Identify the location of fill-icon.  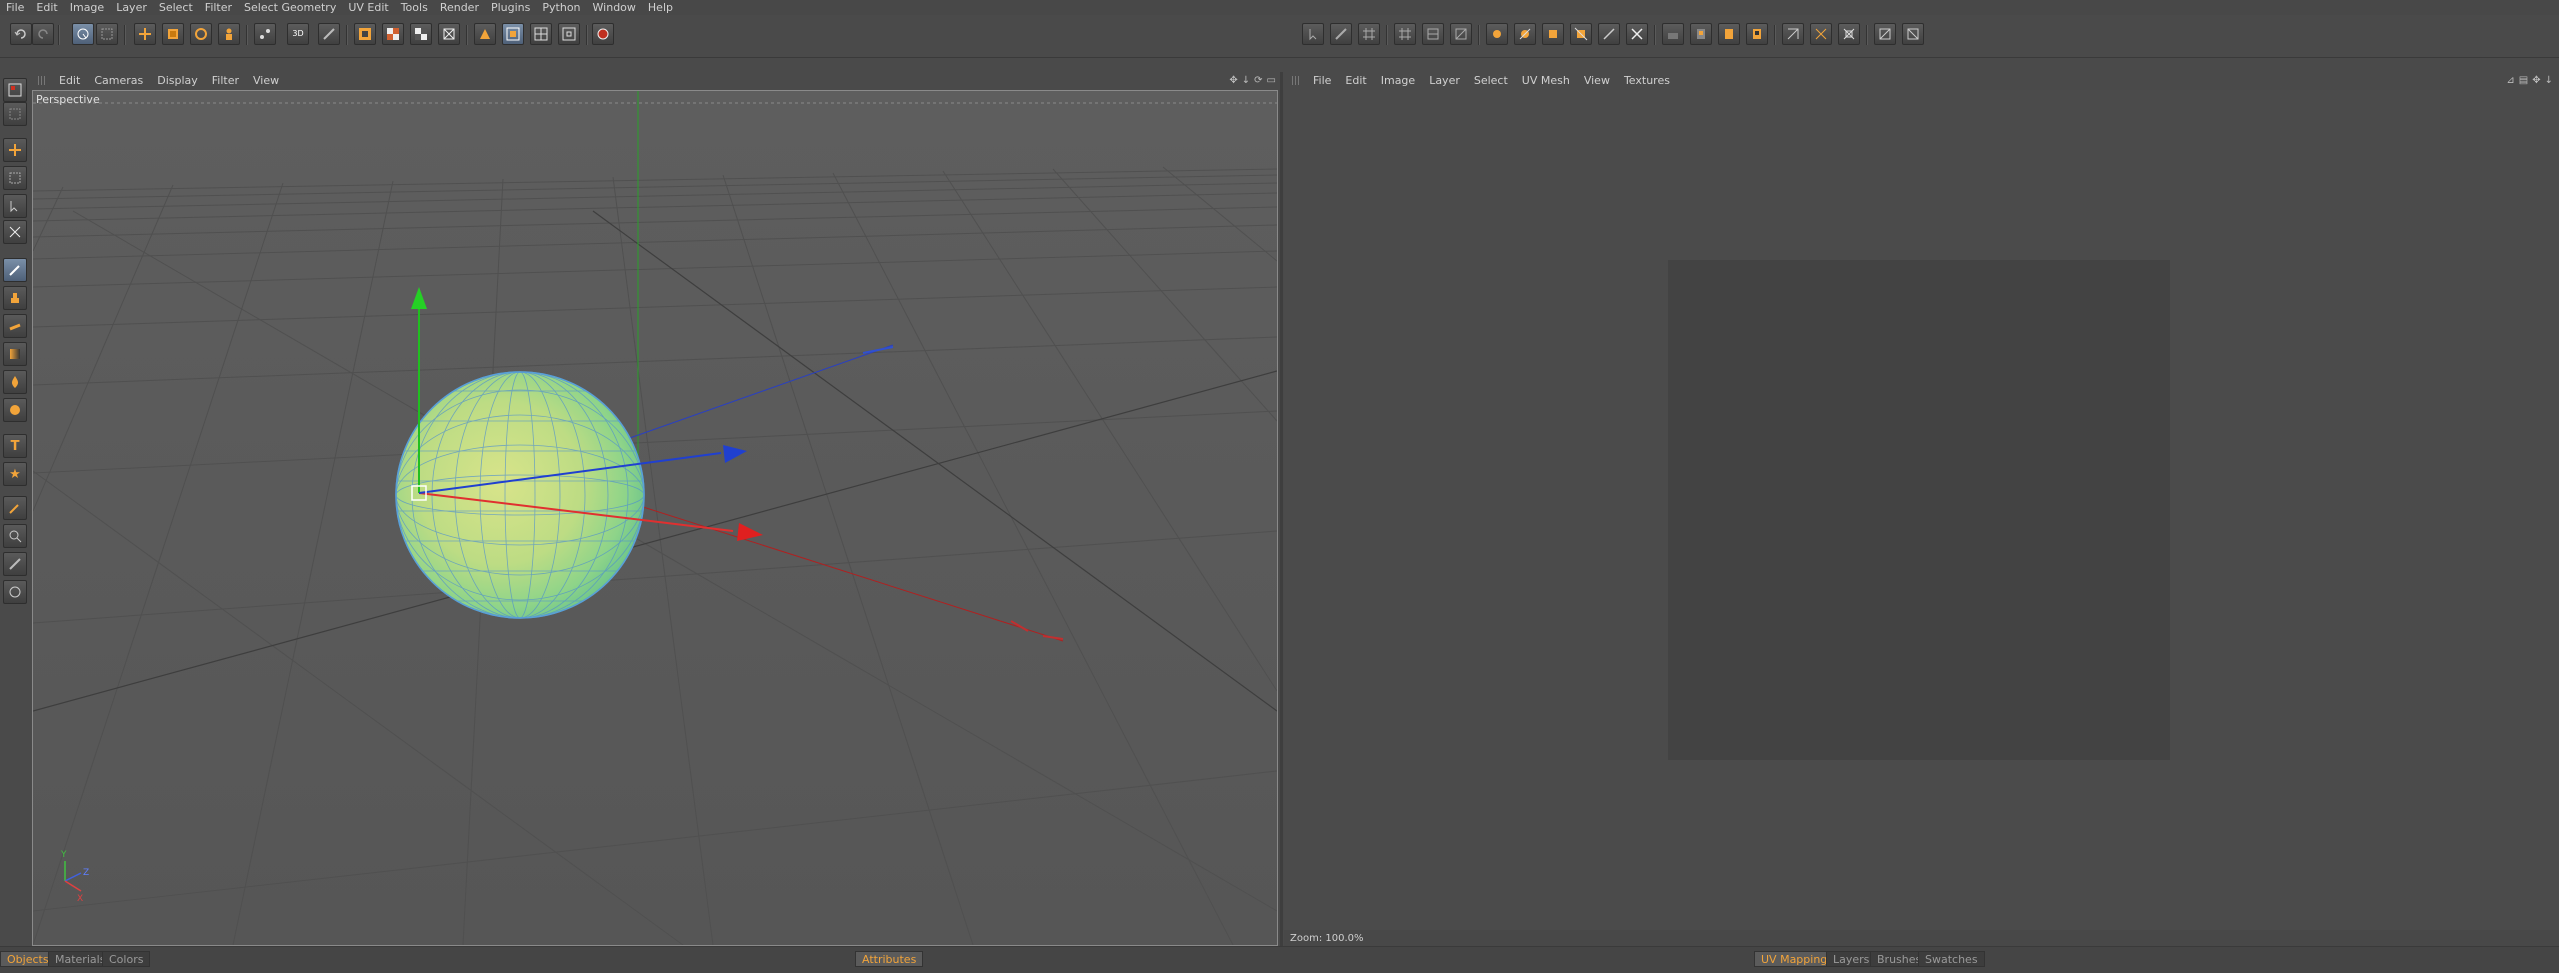
(15, 382).